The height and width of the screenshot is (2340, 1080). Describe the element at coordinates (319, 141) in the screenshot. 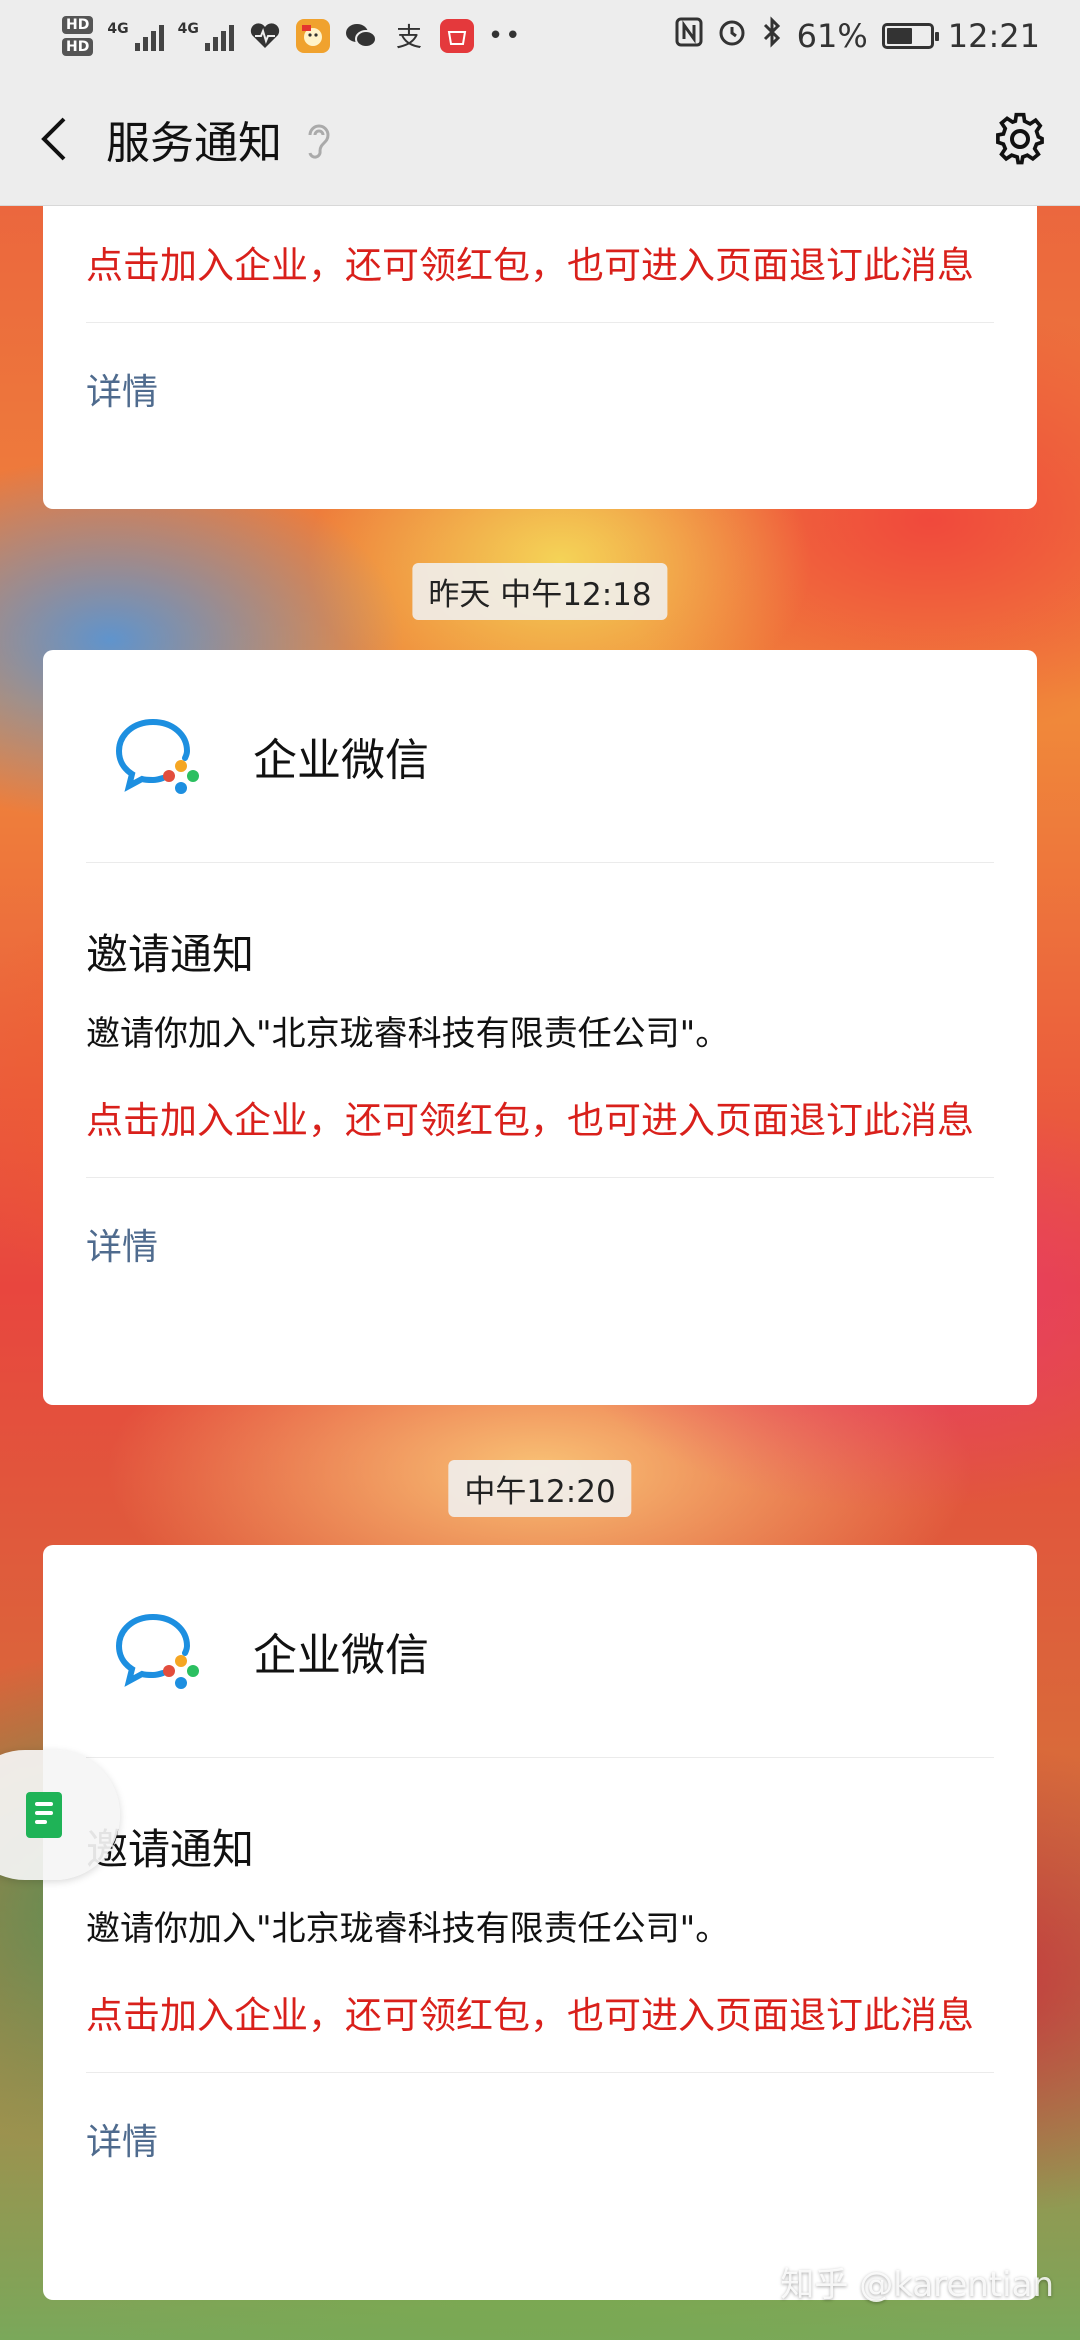

I see `ear-icon` at that location.